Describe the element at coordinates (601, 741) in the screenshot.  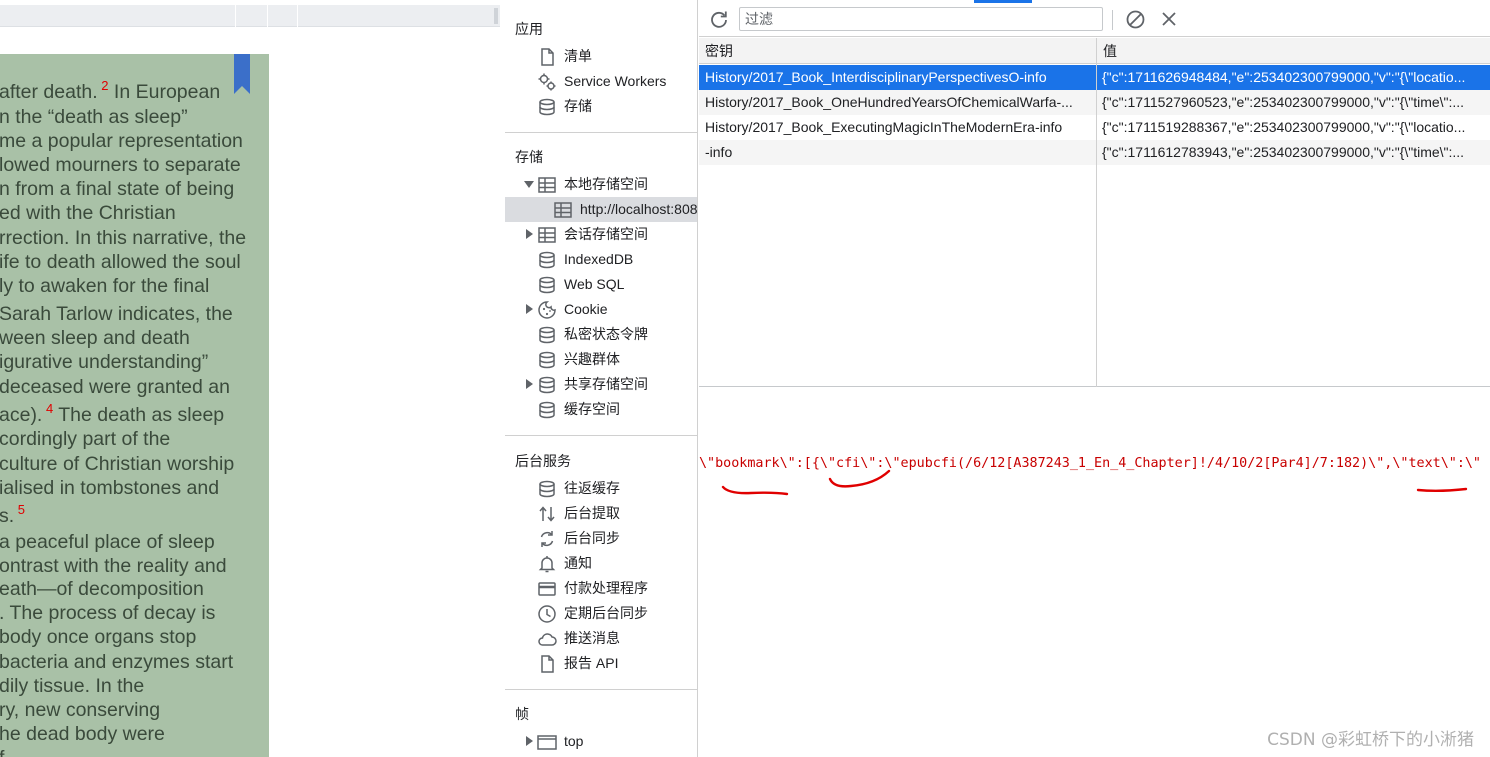
I see `sidebar-item: top` at that location.